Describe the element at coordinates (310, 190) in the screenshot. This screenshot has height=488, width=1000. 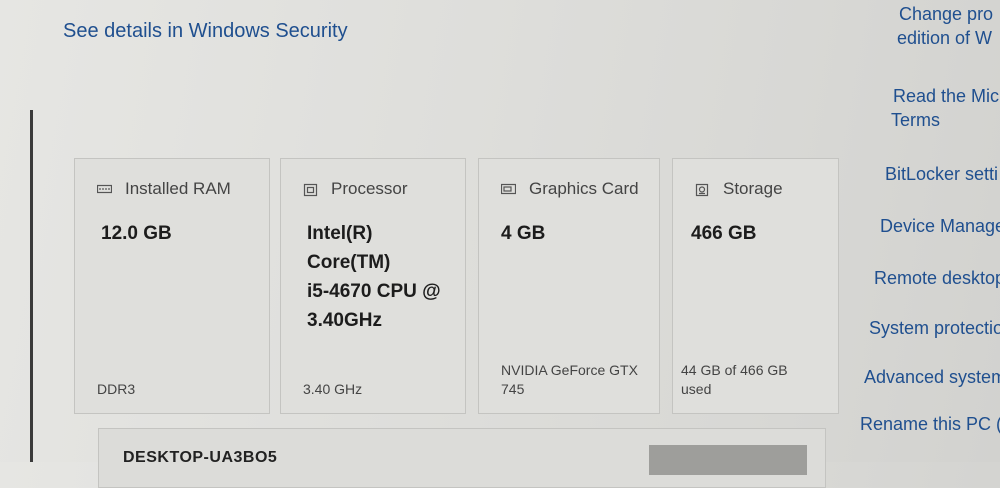
I see `processor-icon` at that location.